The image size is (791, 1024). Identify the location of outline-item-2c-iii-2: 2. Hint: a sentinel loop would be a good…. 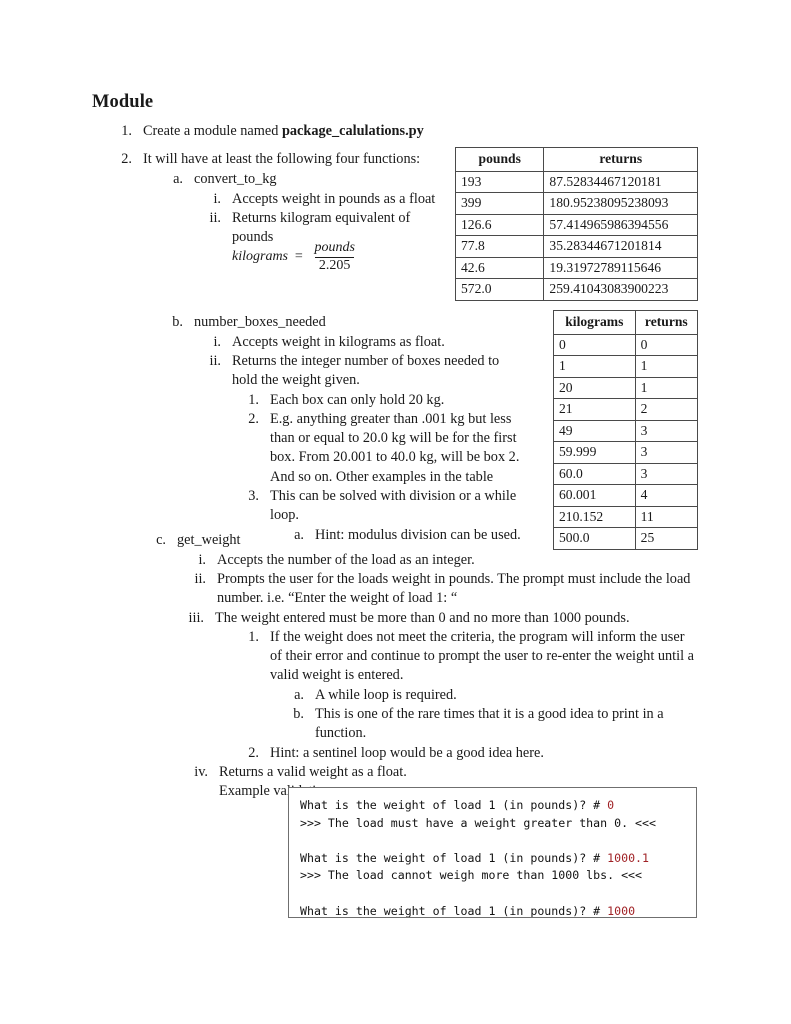
(453, 753).